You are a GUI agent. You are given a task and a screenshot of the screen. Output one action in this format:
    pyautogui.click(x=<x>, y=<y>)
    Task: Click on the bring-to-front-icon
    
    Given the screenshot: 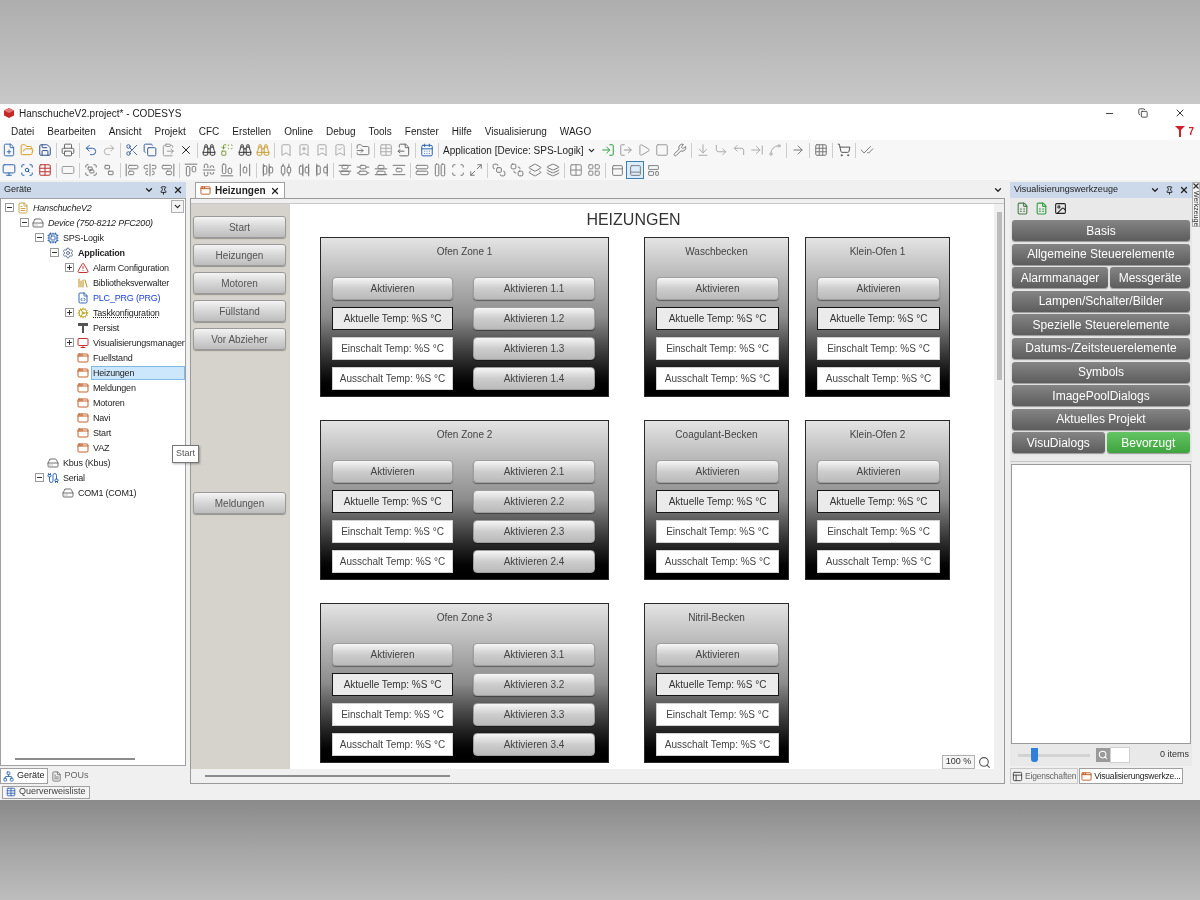 What is the action you would take?
    pyautogui.click(x=499, y=170)
    